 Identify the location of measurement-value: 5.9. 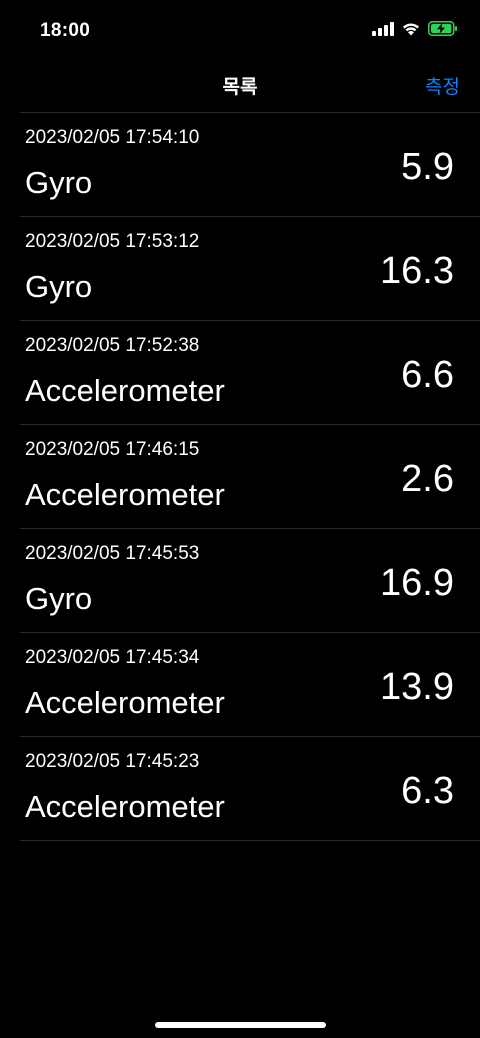
(427, 167).